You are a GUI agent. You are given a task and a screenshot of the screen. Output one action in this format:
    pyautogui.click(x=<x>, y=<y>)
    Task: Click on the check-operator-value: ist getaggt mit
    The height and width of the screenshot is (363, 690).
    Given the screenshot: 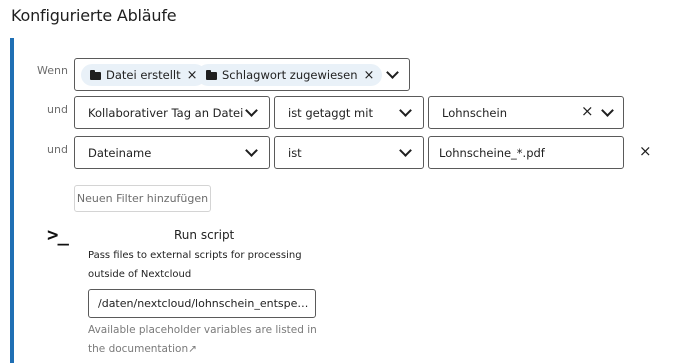 What is the action you would take?
    pyautogui.click(x=330, y=112)
    